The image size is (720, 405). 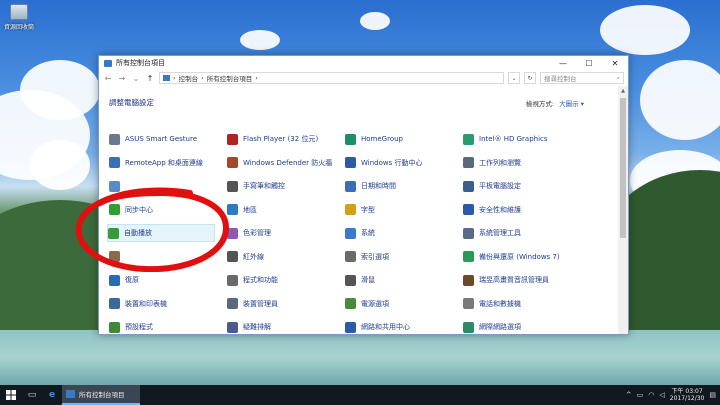 I want to click on control-panel-item-label: 同步中心, so click(x=139, y=209).